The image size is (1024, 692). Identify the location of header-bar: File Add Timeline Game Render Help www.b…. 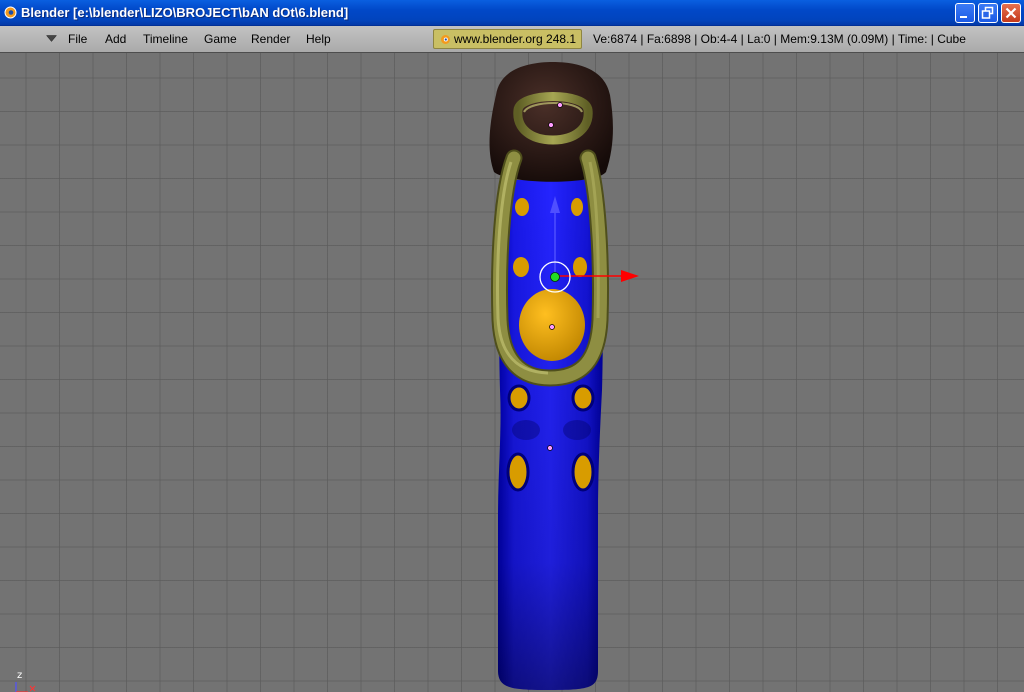
(512, 39).